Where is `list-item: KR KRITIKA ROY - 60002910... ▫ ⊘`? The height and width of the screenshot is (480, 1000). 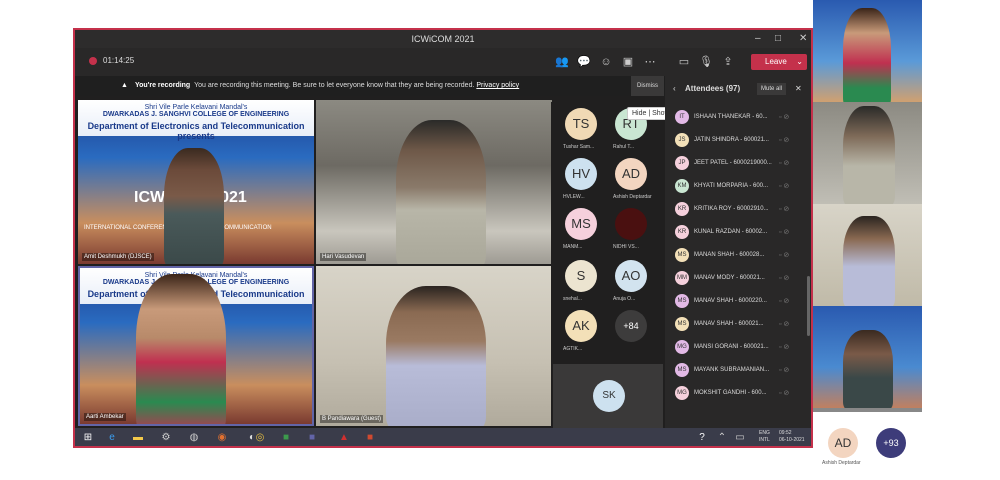
list-item: KR KRITIKA ROY - 60002910... ▫ ⊘ is located at coordinates (740, 209).